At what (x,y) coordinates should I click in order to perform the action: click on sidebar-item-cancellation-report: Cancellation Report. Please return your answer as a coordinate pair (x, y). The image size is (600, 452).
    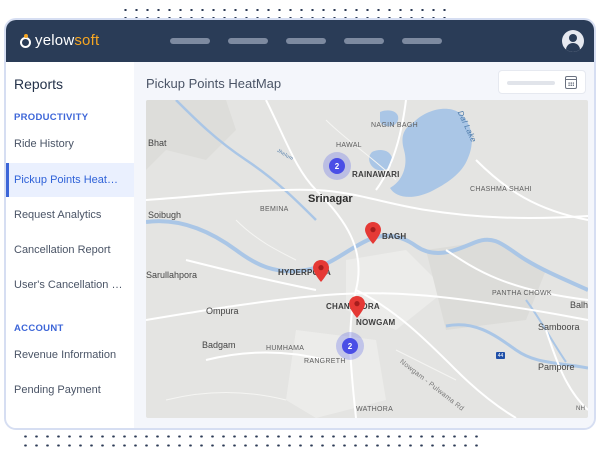
    Looking at the image, I should click on (70, 250).